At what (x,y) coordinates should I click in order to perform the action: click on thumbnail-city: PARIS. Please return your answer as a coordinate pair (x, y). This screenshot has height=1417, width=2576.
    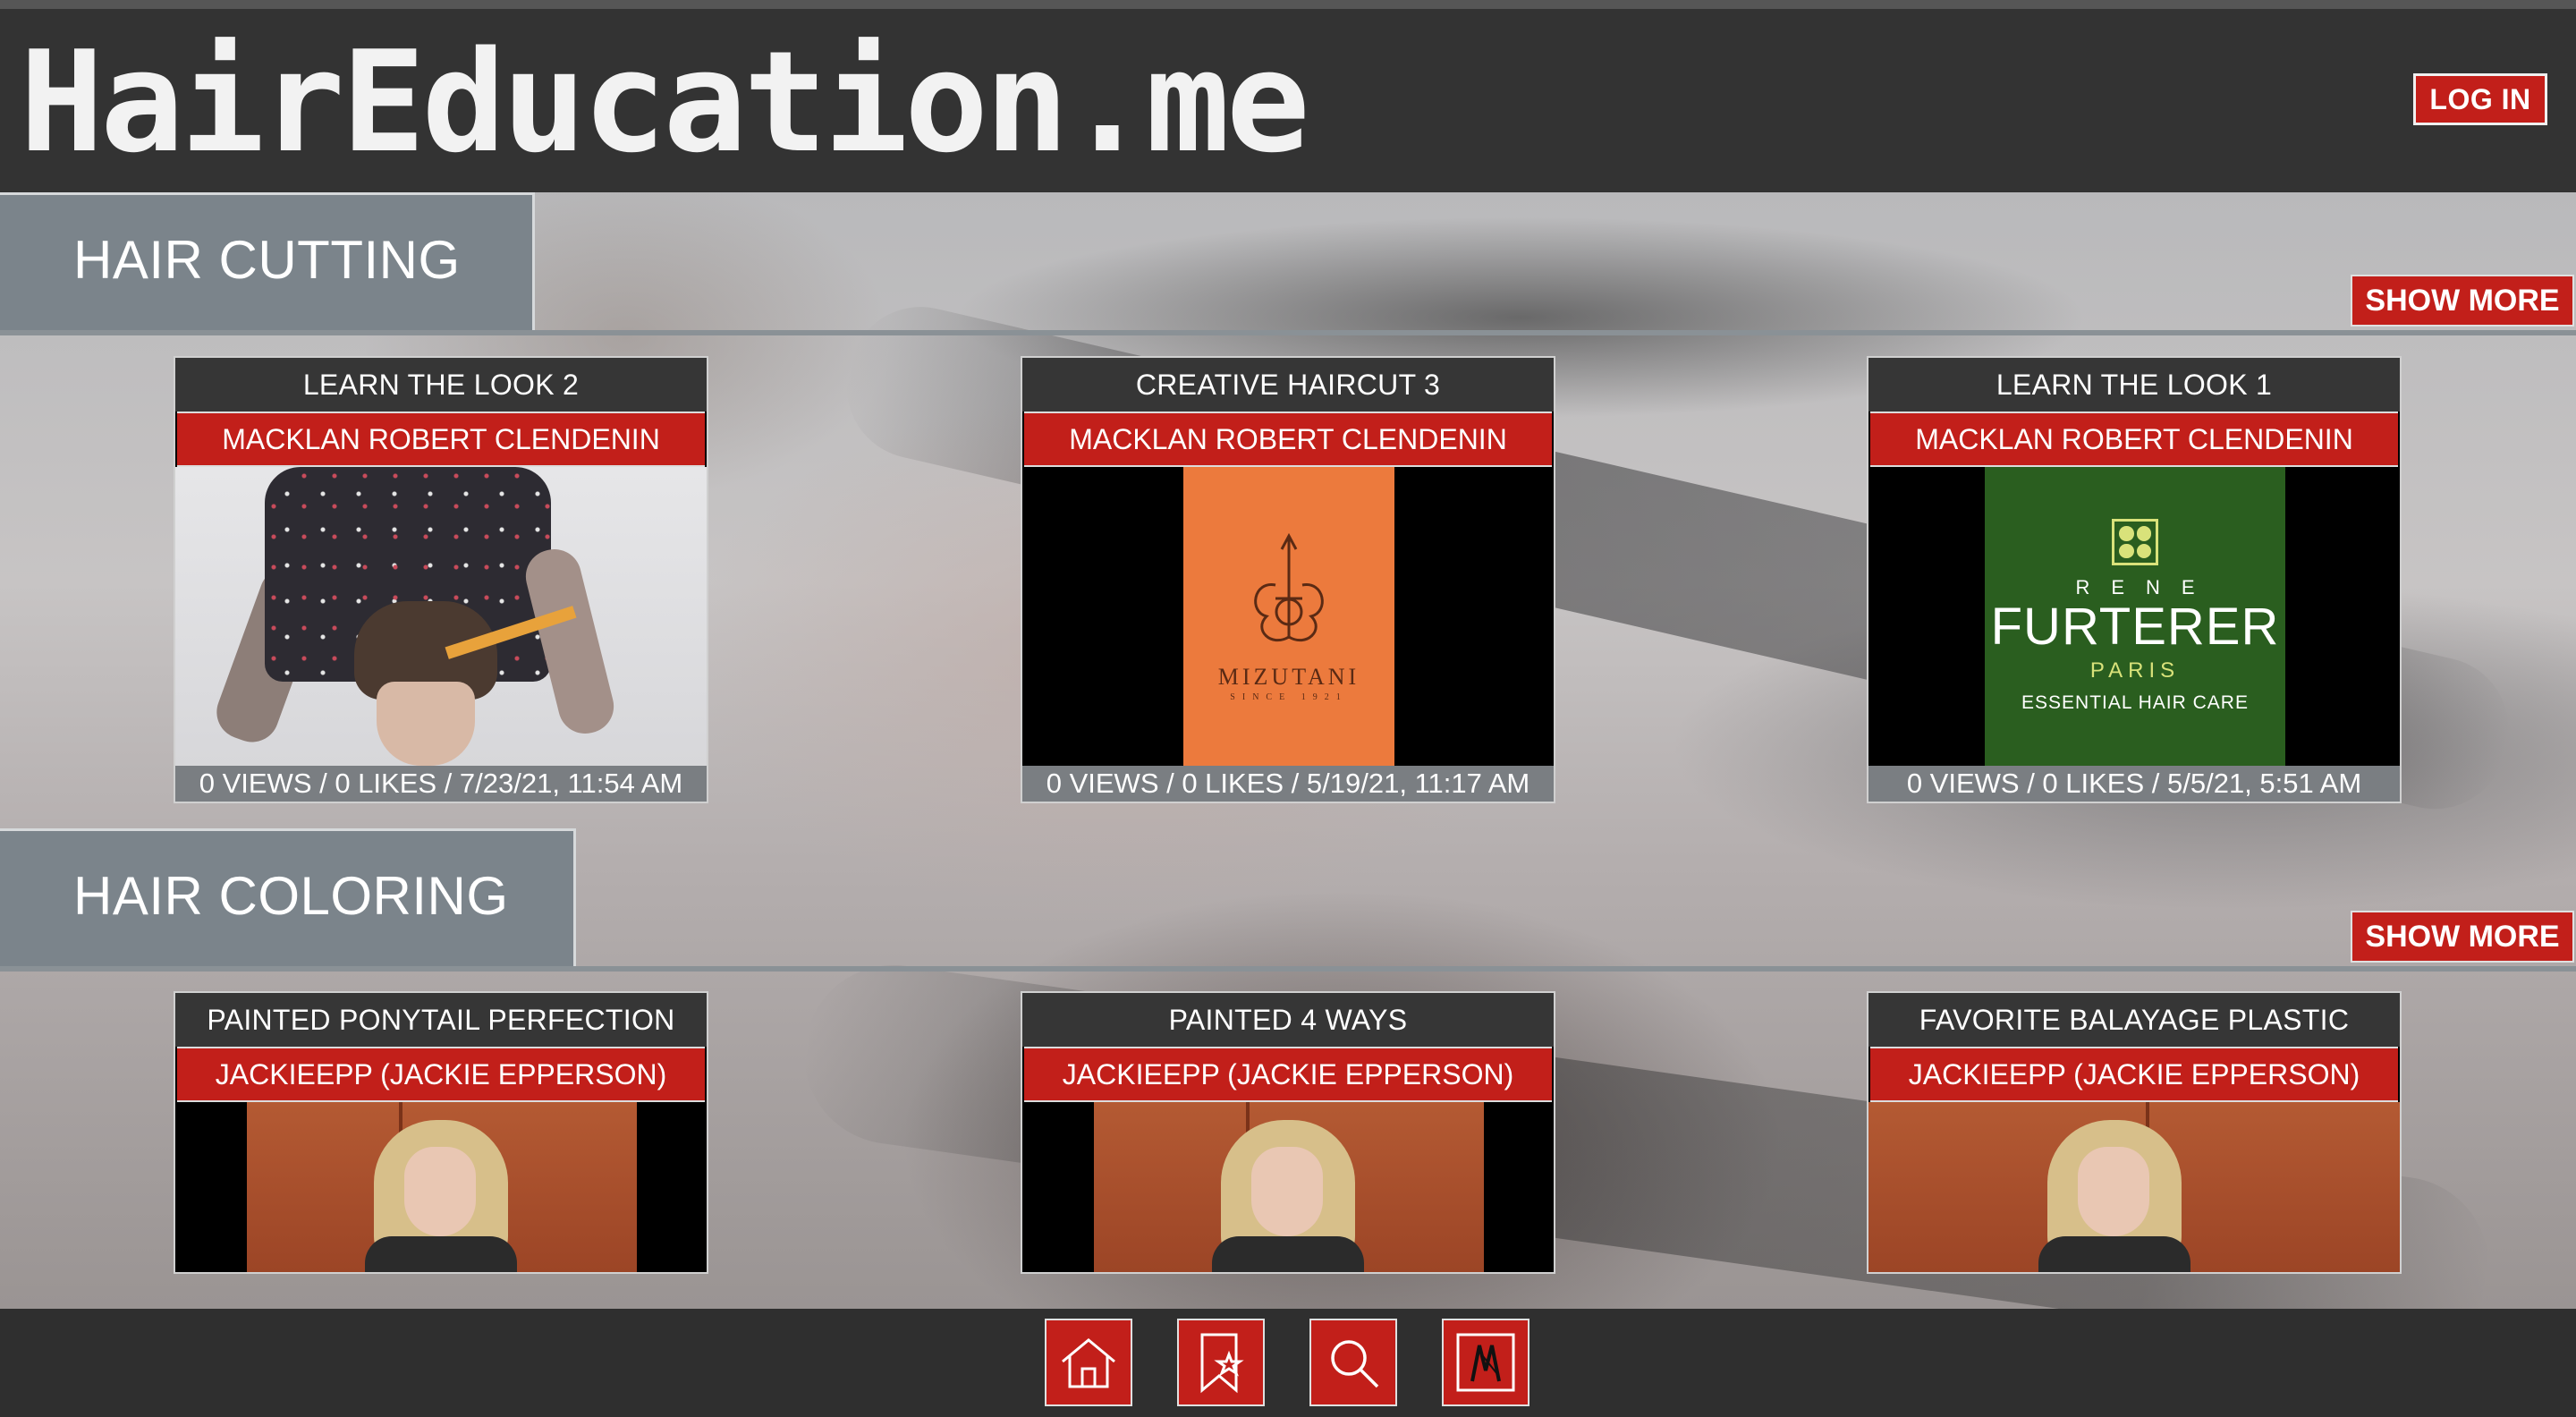
    Looking at the image, I should click on (2135, 670).